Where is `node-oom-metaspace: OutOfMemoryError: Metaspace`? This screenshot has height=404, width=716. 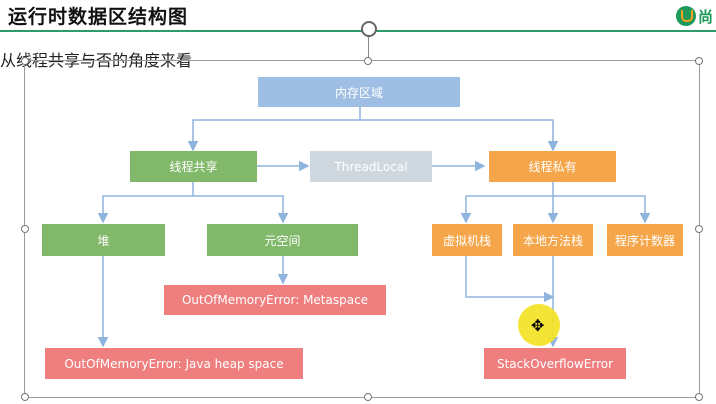
node-oom-metaspace: OutOfMemoryError: Metaspace is located at coordinates (275, 300).